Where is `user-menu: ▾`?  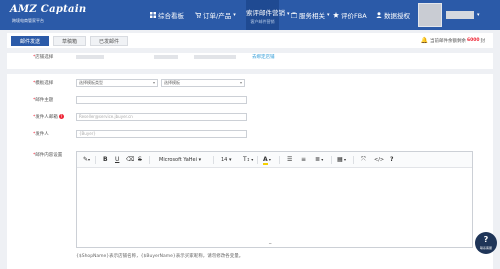 user-menu: ▾ is located at coordinates (449, 15).